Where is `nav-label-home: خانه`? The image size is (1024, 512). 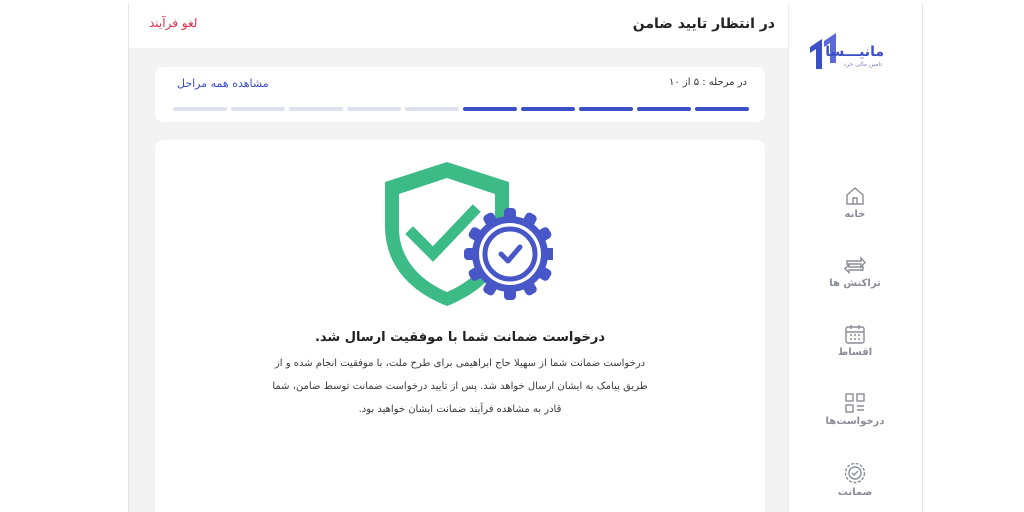
nav-label-home: خانه is located at coordinates (855, 214).